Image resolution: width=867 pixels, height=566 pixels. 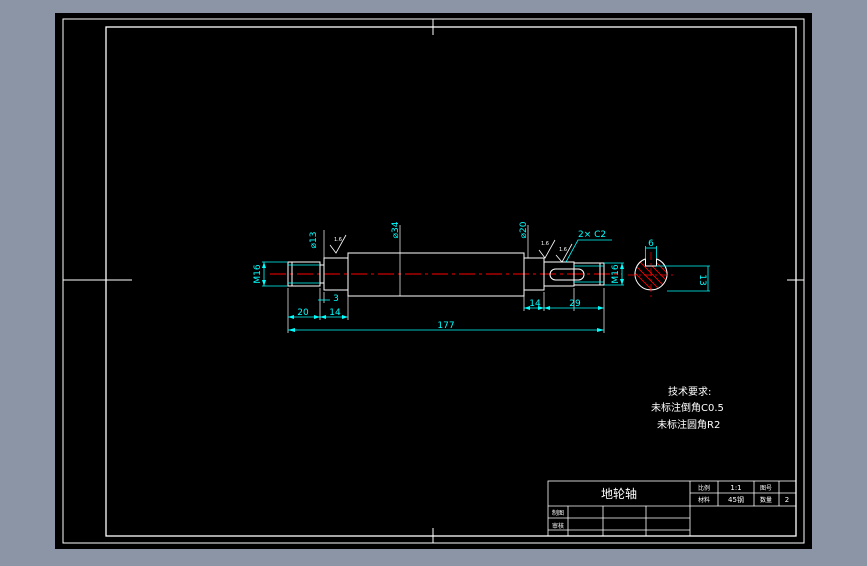 What do you see at coordinates (787, 500) in the screenshot?
I see `quantity-value: 2` at bounding box center [787, 500].